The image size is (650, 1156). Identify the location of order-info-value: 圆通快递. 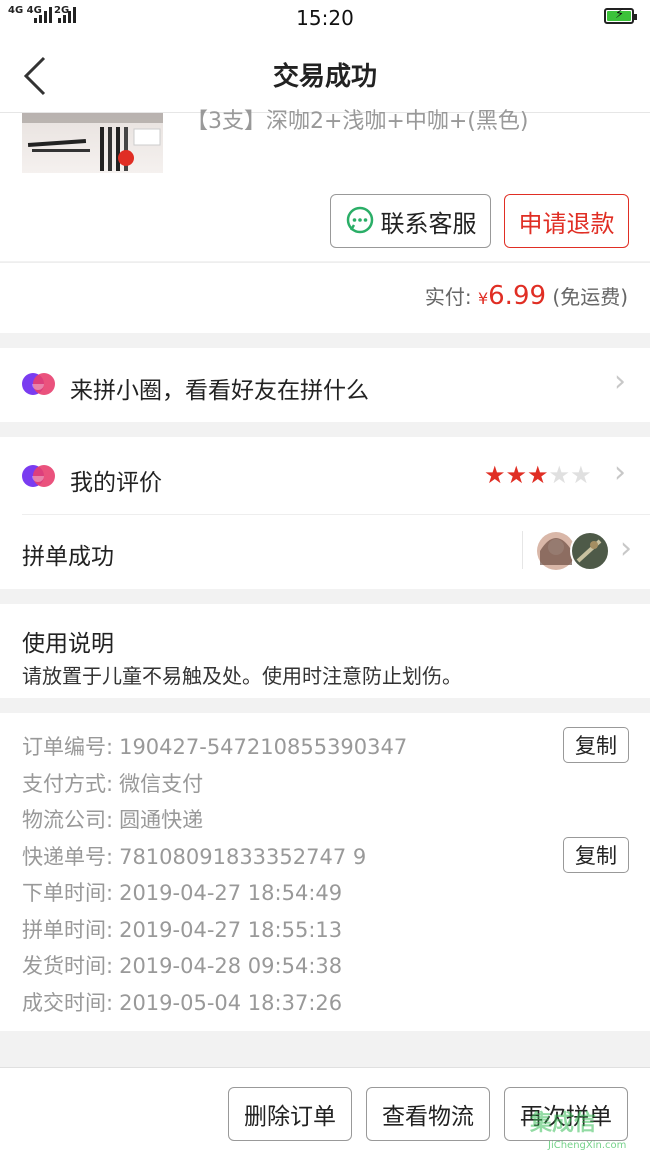
(161, 820).